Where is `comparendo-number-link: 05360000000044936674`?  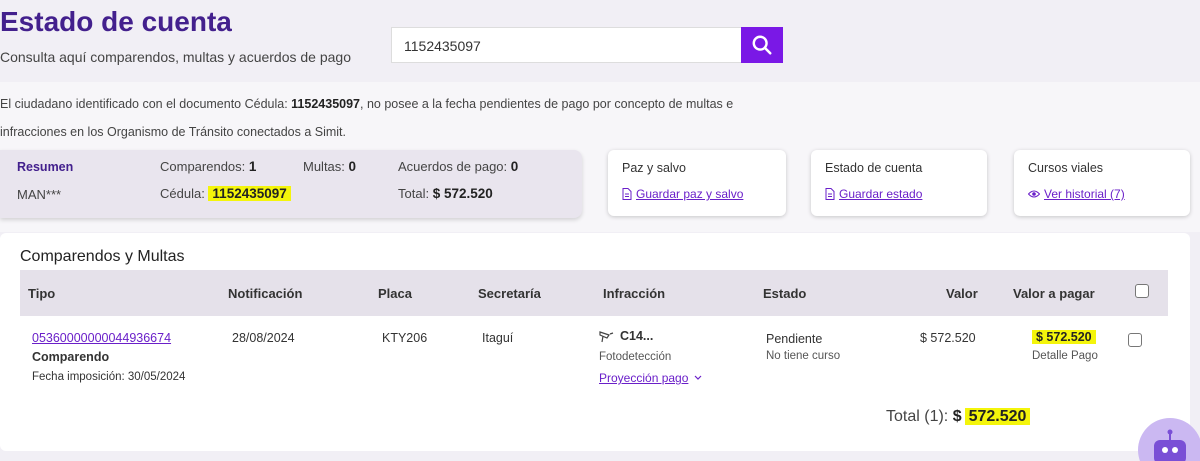 comparendo-number-link: 05360000000044936674 is located at coordinates (101, 338).